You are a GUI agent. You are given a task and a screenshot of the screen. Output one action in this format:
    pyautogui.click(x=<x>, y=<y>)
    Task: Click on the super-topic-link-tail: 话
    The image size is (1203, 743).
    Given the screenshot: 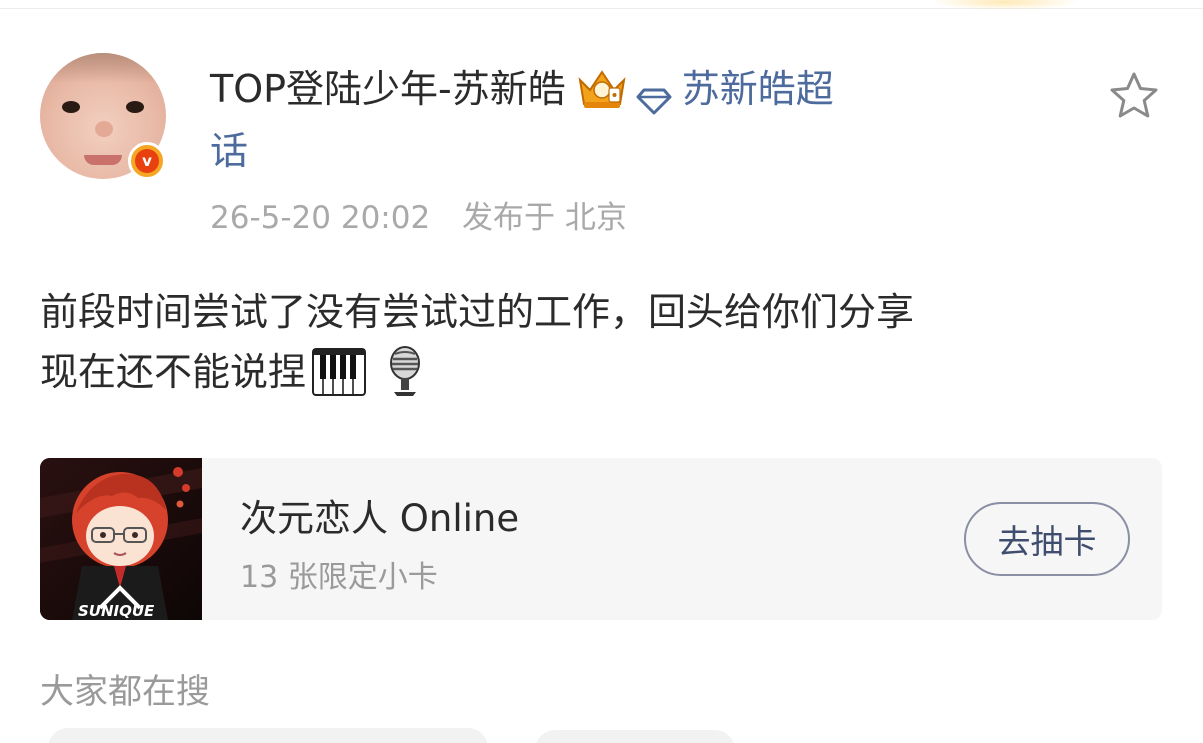 What is the action you would take?
    pyautogui.click(x=600, y=151)
    